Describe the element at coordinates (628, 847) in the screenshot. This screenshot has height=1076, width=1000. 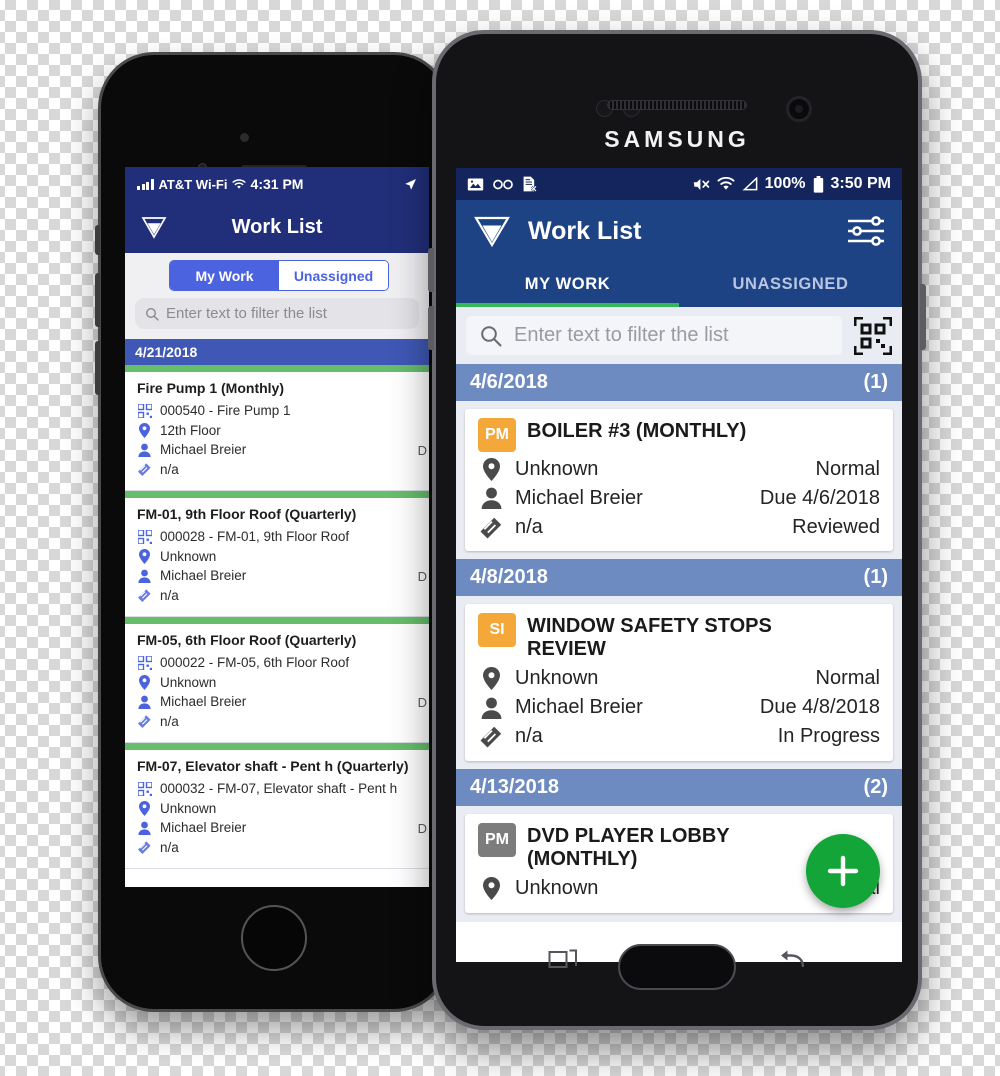
I see `card-title: DVD PLAYER LOBBY (MONTHLY)` at that location.